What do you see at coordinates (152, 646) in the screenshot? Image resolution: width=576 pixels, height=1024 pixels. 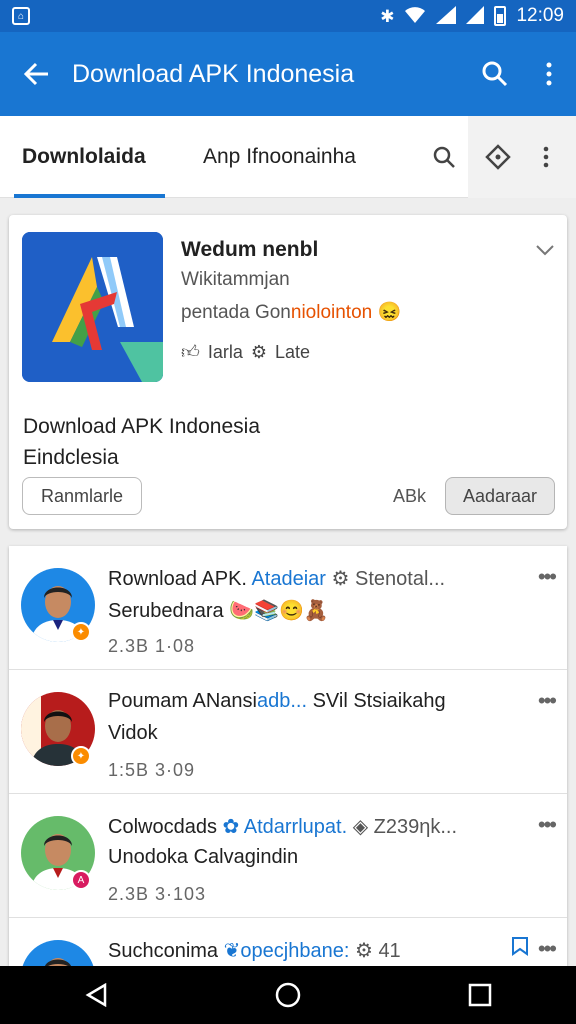 I see `item-meta: 2.3B 1·08` at bounding box center [152, 646].